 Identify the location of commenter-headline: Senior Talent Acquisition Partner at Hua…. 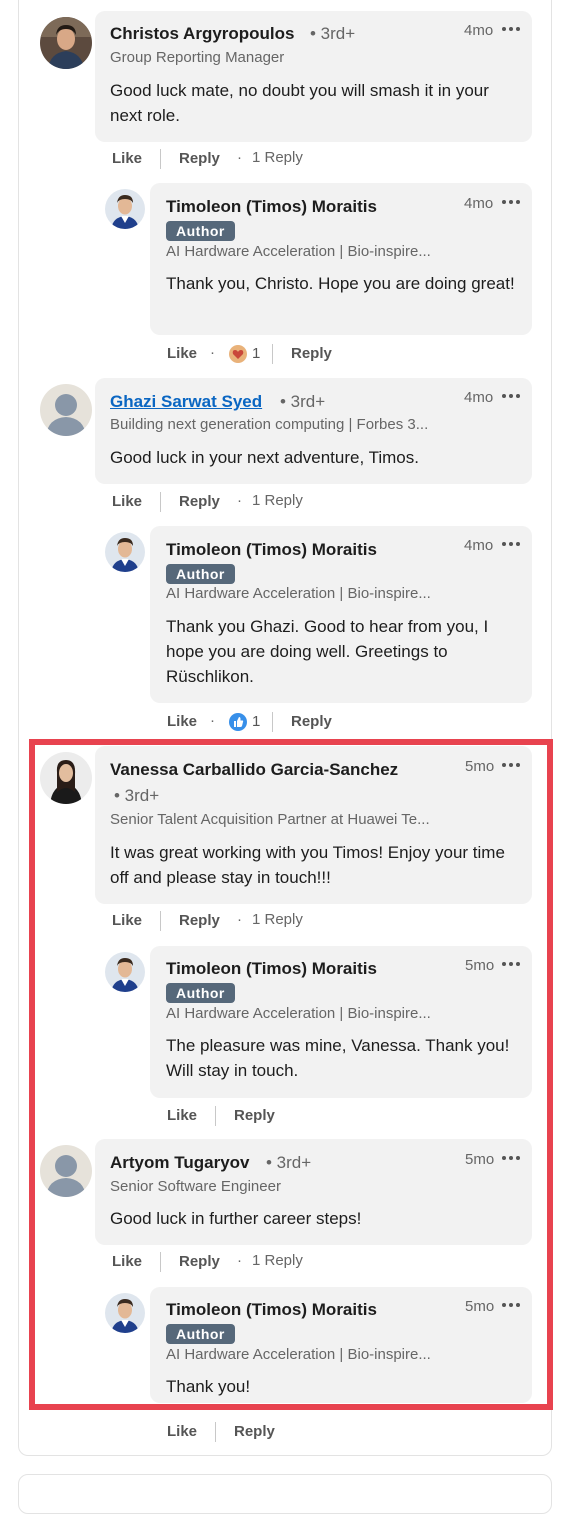
(270, 819).